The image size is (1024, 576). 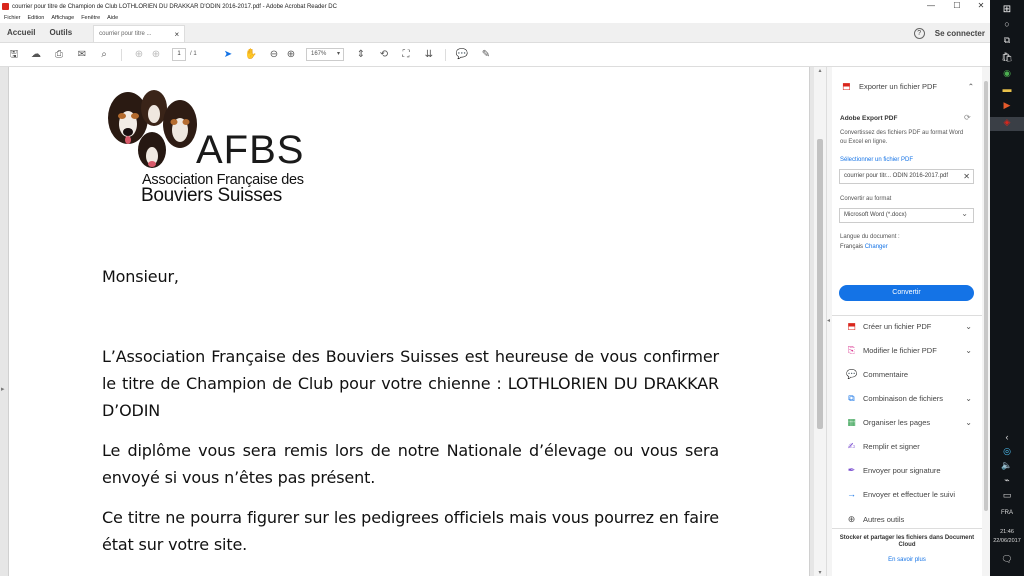 I want to click on menu-fichier: Fichier, so click(x=12, y=18).